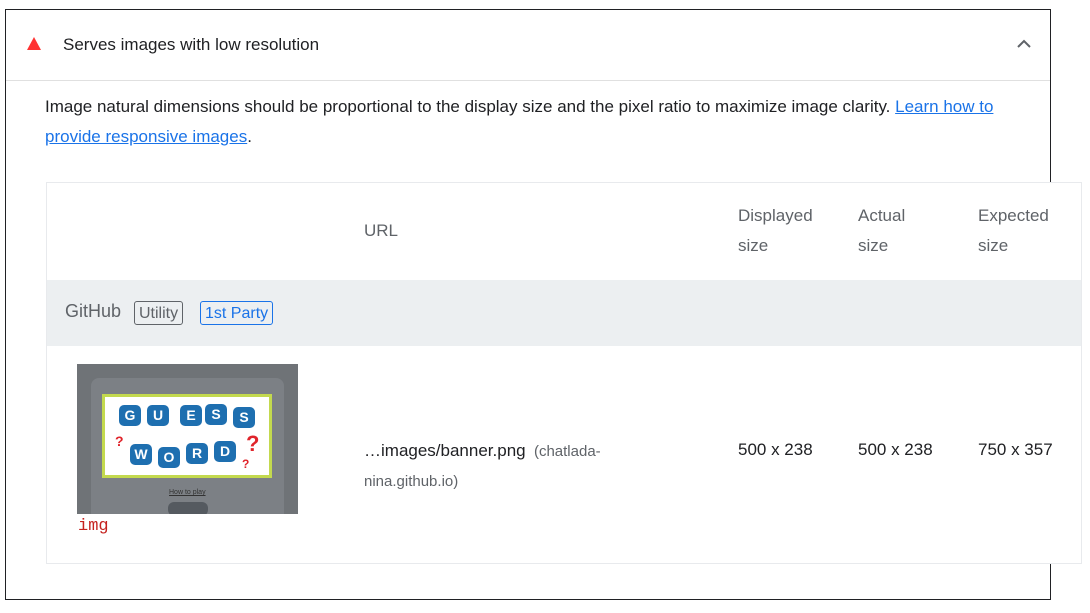 This screenshot has height=613, width=1090. What do you see at coordinates (1013, 231) in the screenshot?
I see `header-expected-size: Expected size` at bounding box center [1013, 231].